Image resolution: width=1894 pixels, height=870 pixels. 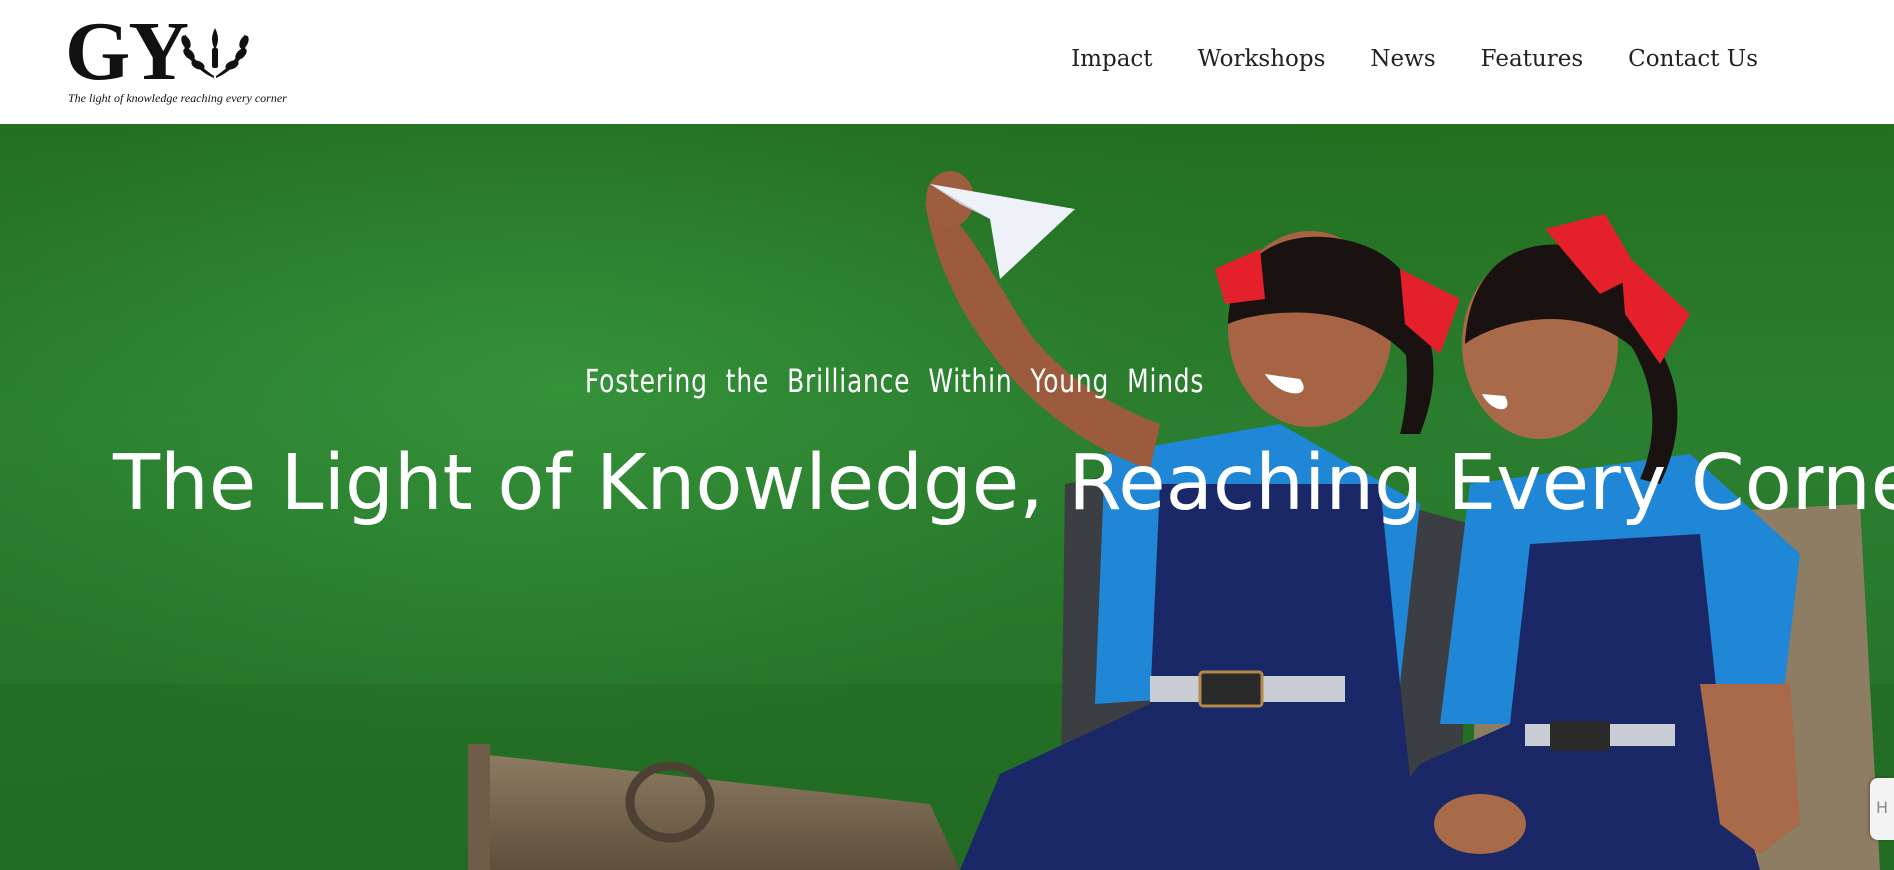 I want to click on laurel-torch-icon, so click(x=215, y=53).